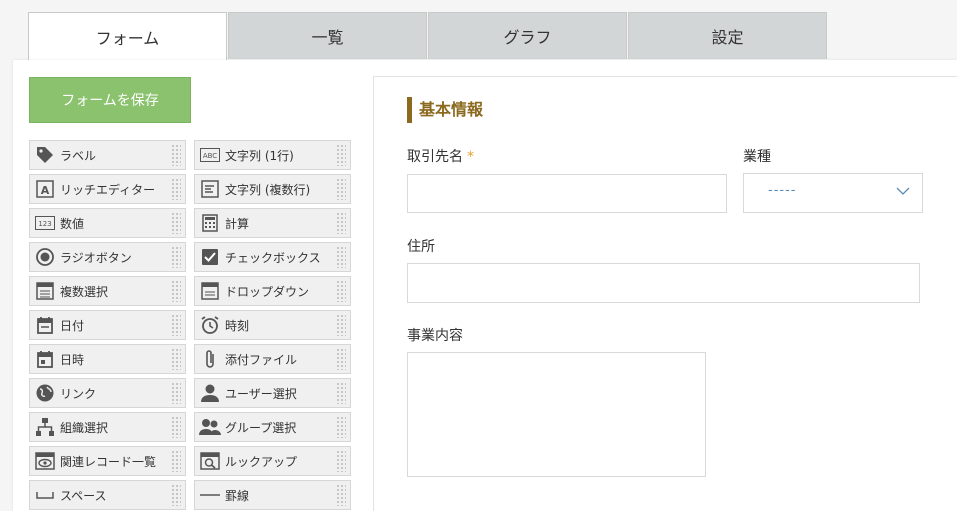  Describe the element at coordinates (261, 393) in the screenshot. I see `palette-item-label: ユーザー選択` at that location.